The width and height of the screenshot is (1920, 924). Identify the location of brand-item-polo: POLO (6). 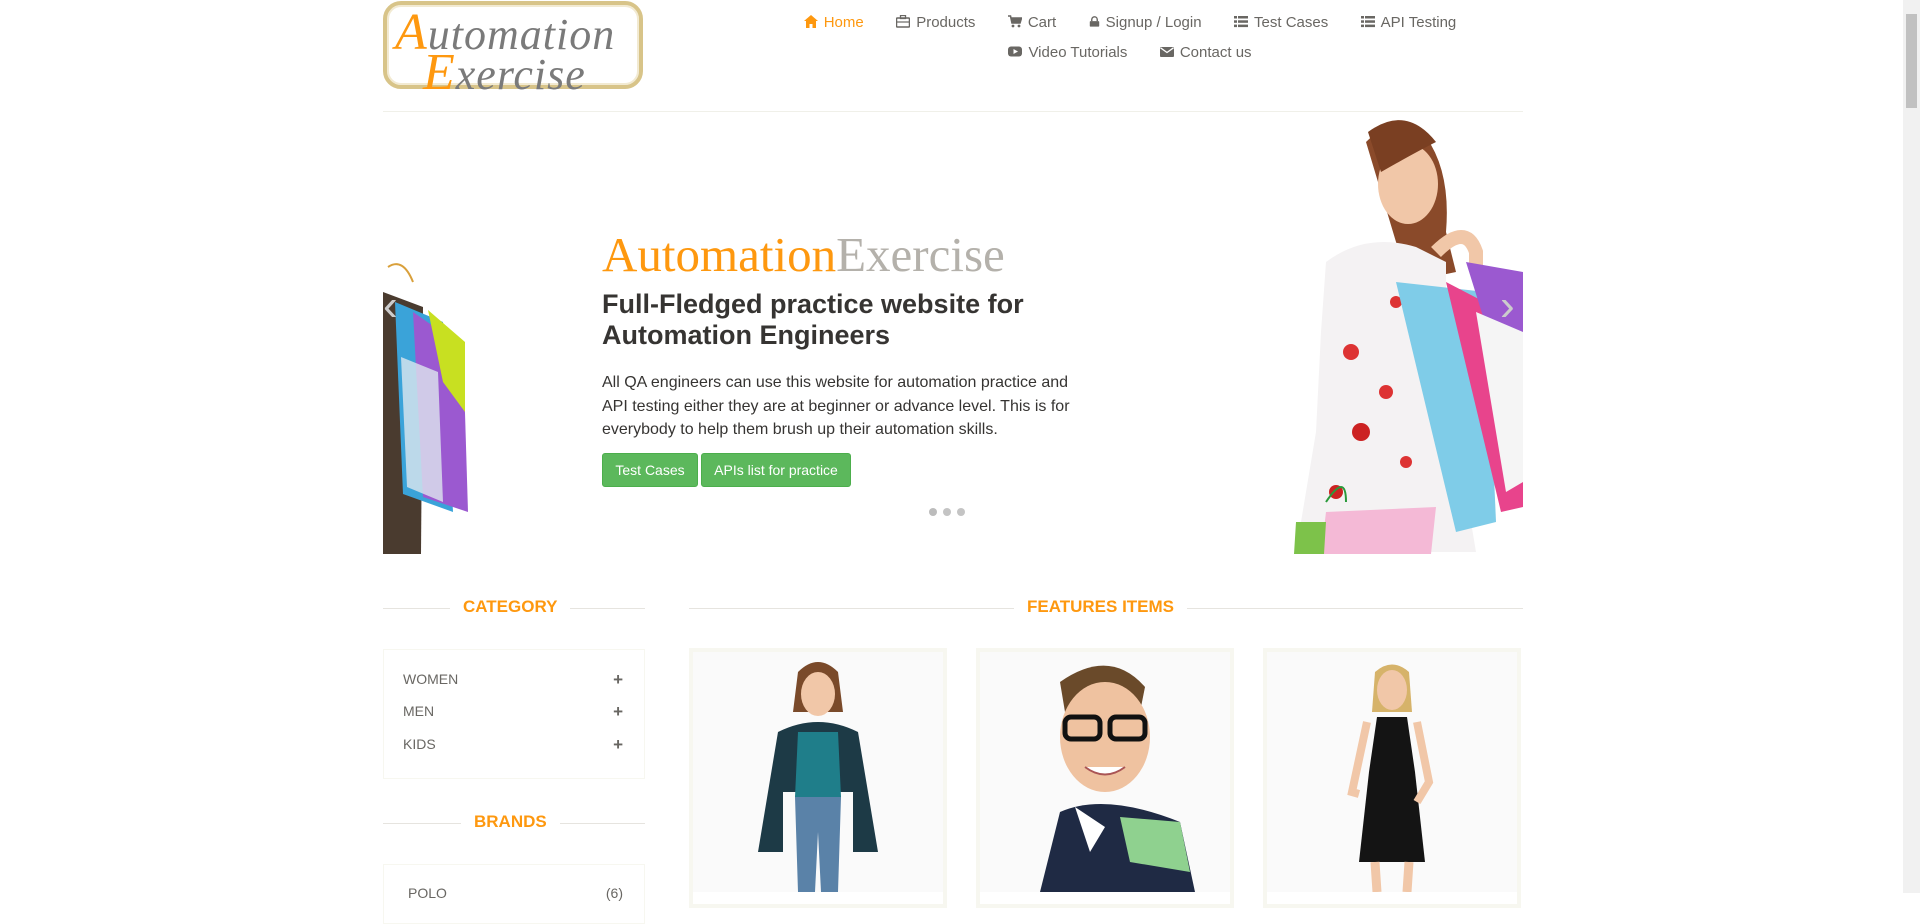
(515, 893).